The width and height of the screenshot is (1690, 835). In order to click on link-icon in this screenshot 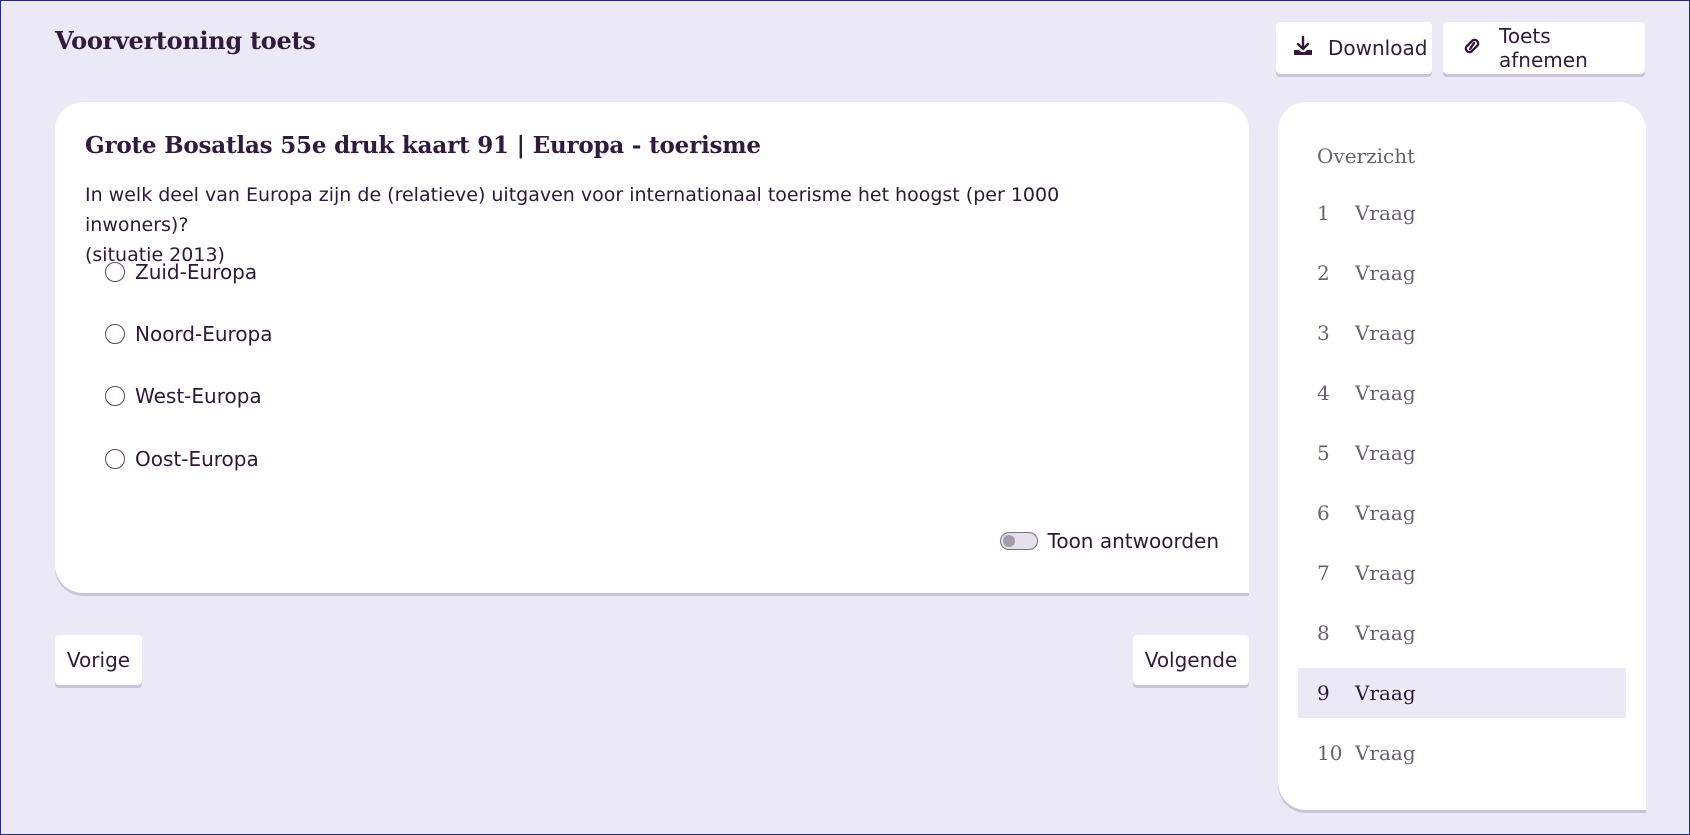, I will do `click(1472, 48)`.